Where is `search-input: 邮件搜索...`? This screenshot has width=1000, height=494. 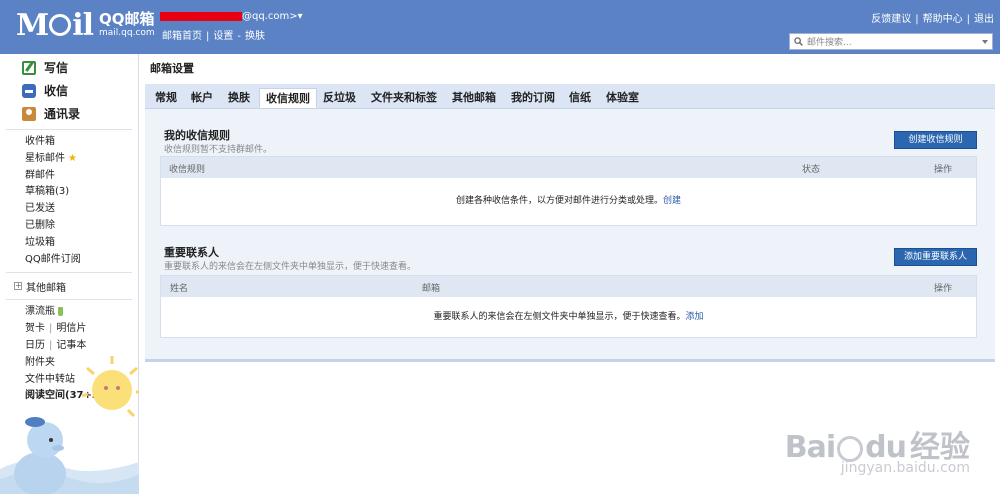
search-input: 邮件搜索... is located at coordinates (894, 41).